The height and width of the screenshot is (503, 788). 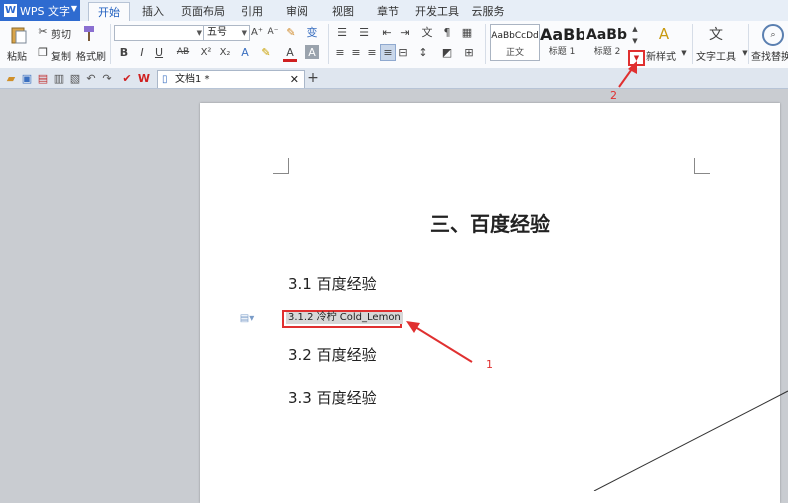 What do you see at coordinates (489, 364) in the screenshot?
I see `annotation-label-1: 1` at bounding box center [489, 364].